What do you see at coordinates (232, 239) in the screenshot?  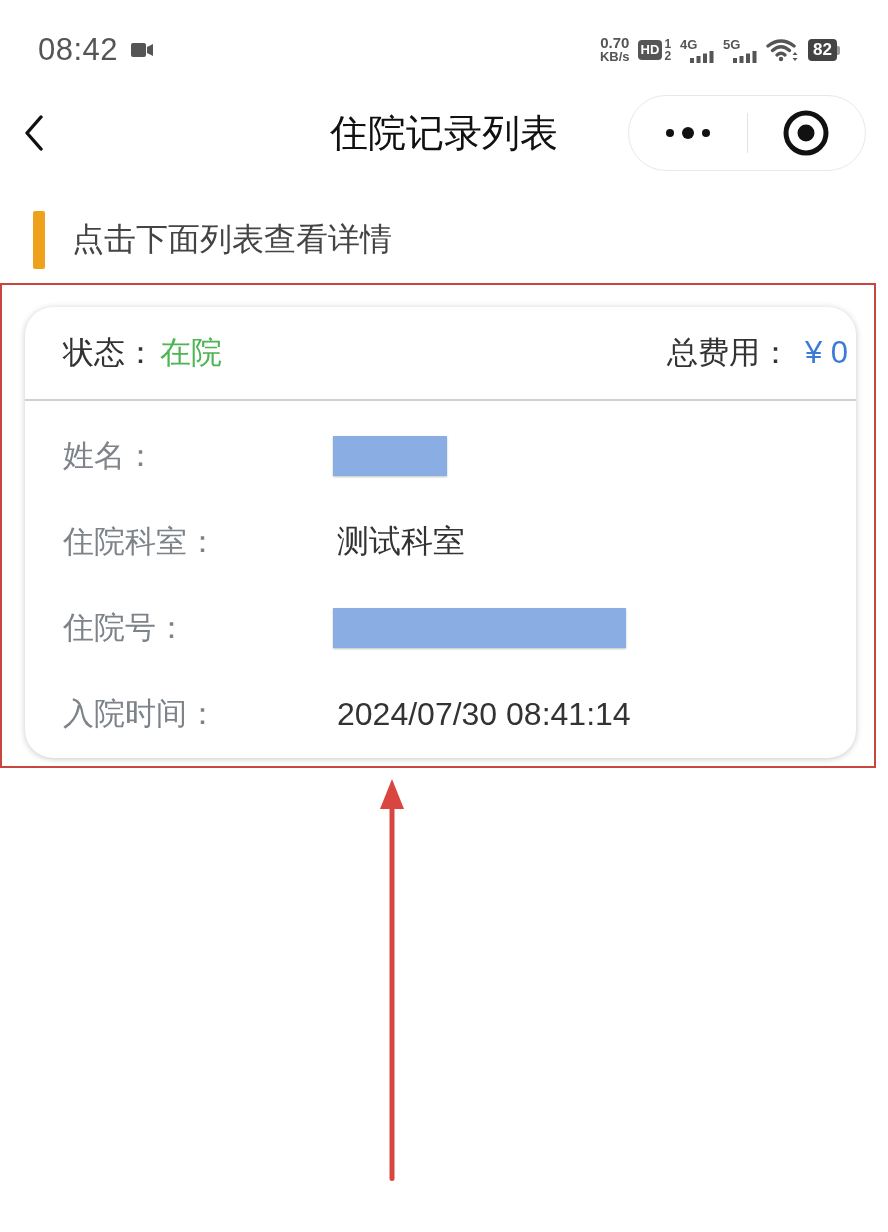 I see `hint-text: 点击下面列表查看详情` at bounding box center [232, 239].